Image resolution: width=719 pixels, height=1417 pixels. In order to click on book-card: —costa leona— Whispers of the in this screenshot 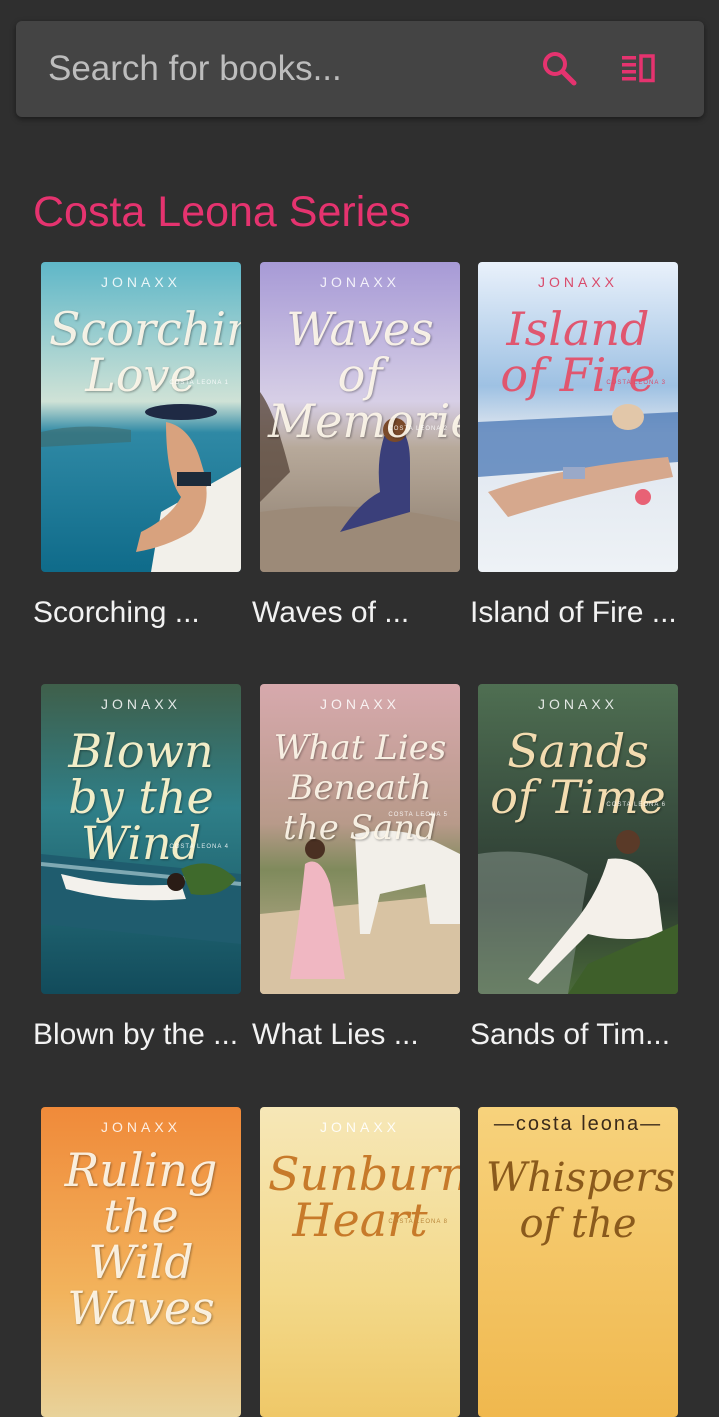, I will do `click(579, 1262)`.